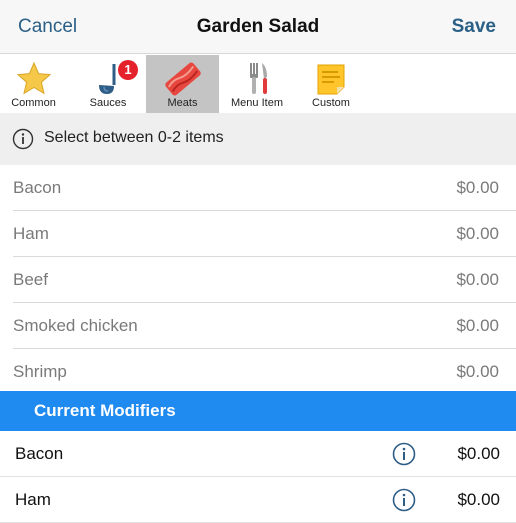 This screenshot has height=523, width=516. I want to click on current-modifiers-header: Current Modifiers, so click(258, 411).